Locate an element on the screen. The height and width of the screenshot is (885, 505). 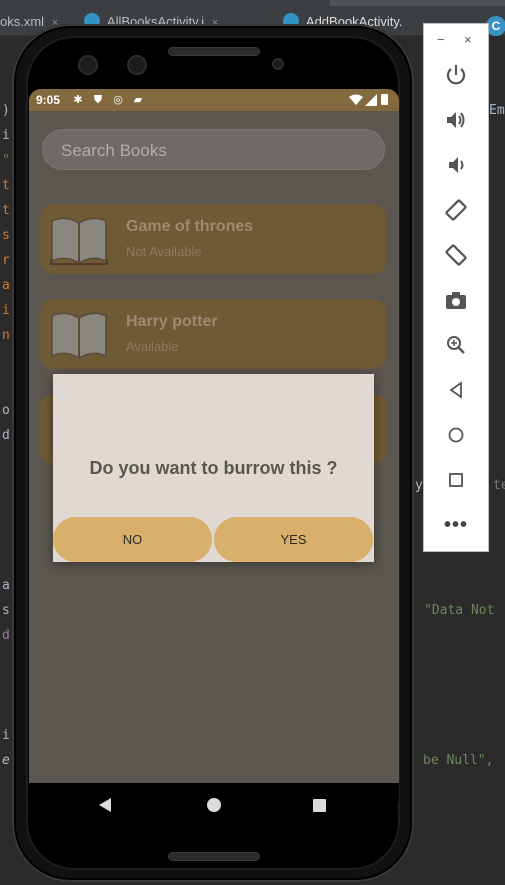
code-fragment-data-not: "Data Not is located at coordinates (459, 610).